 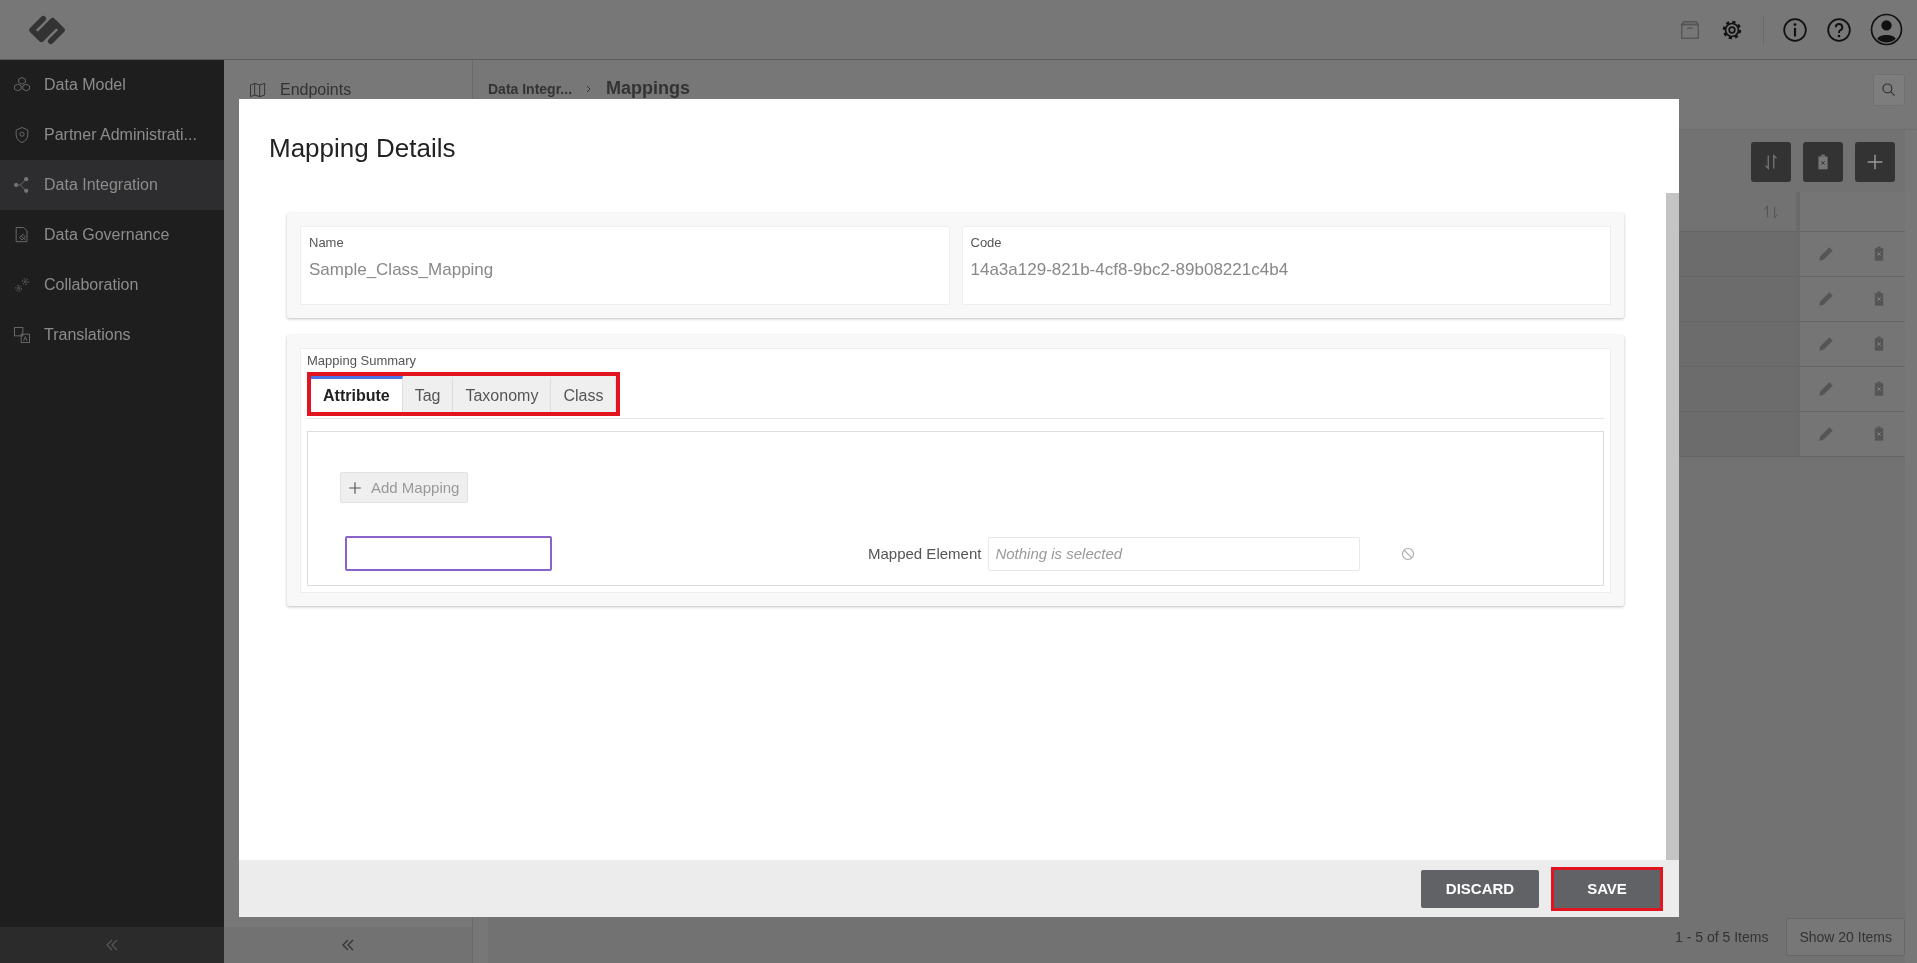 I want to click on package-icon, so click(x=1690, y=29).